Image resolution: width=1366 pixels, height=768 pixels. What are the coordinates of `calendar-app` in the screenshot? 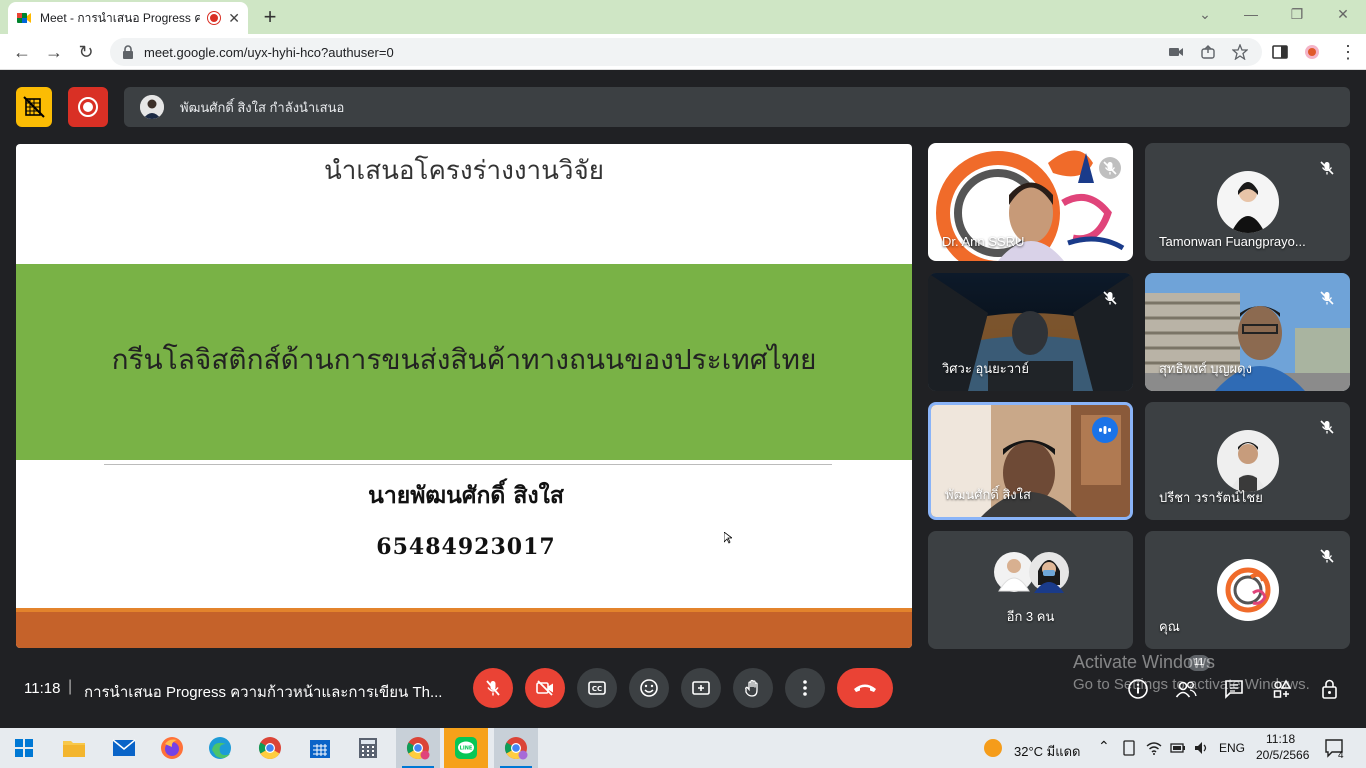 It's located at (320, 748).